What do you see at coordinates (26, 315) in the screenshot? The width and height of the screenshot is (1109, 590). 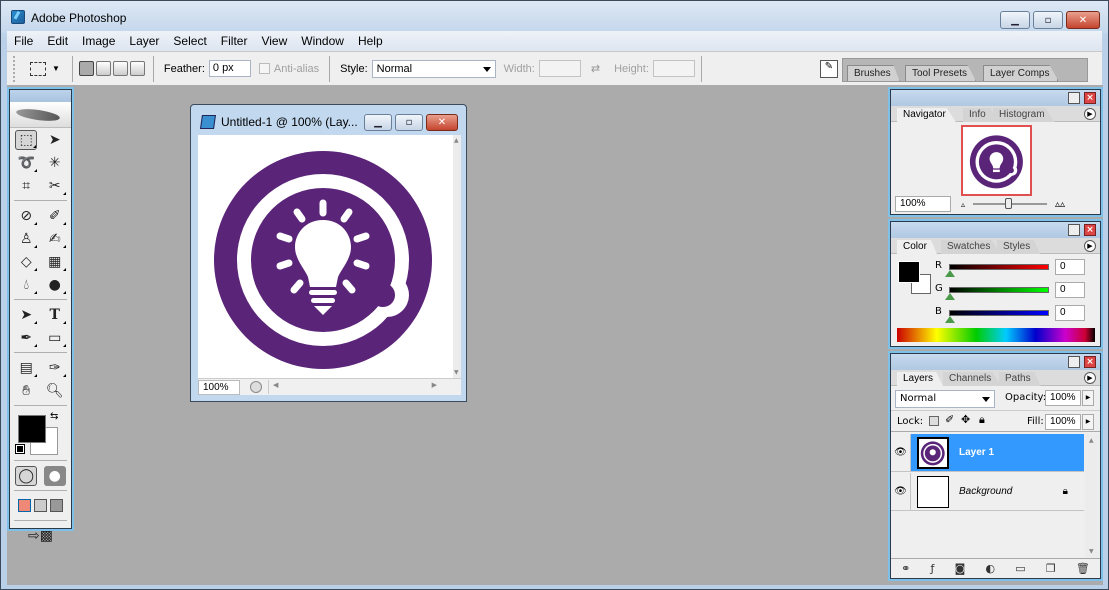 I see `path-selection-tool-icon: ➤` at bounding box center [26, 315].